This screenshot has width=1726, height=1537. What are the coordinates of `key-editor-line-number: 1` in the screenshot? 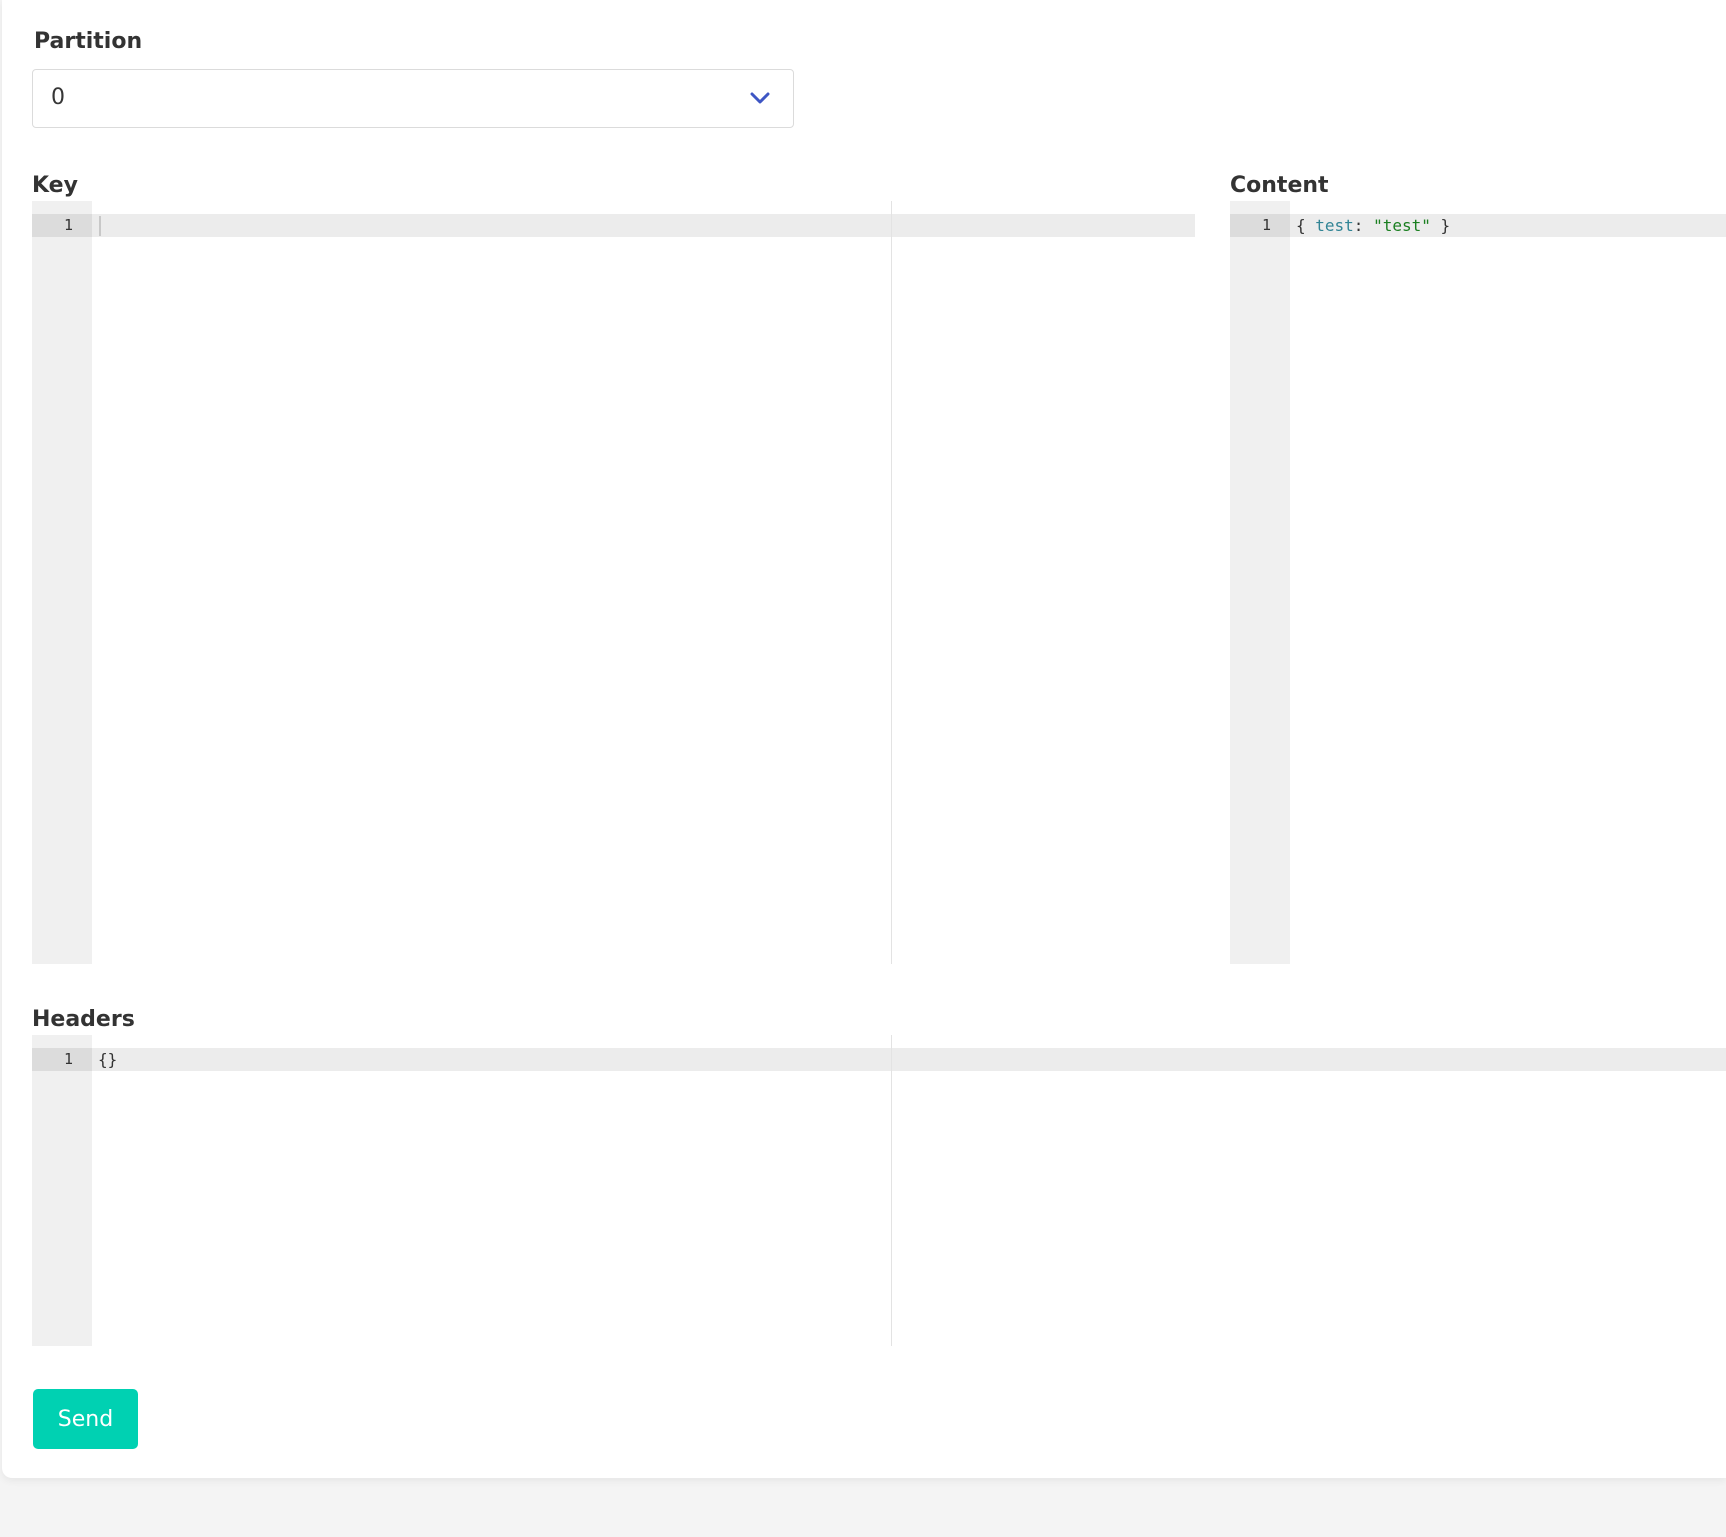 It's located at (68, 225).